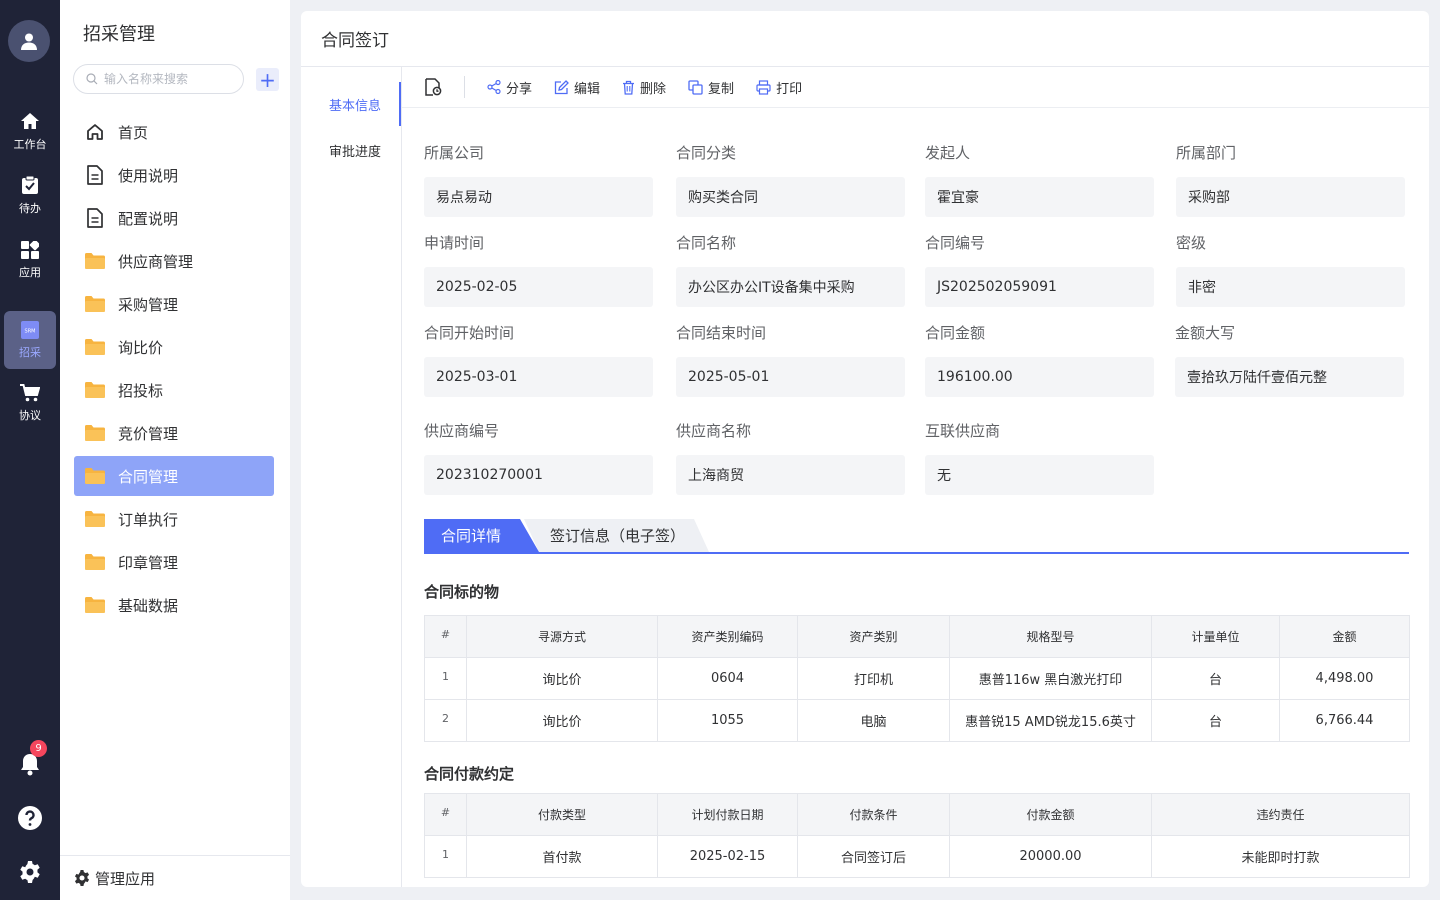  What do you see at coordinates (30, 208) in the screenshot?
I see `rail-label: 待办` at bounding box center [30, 208].